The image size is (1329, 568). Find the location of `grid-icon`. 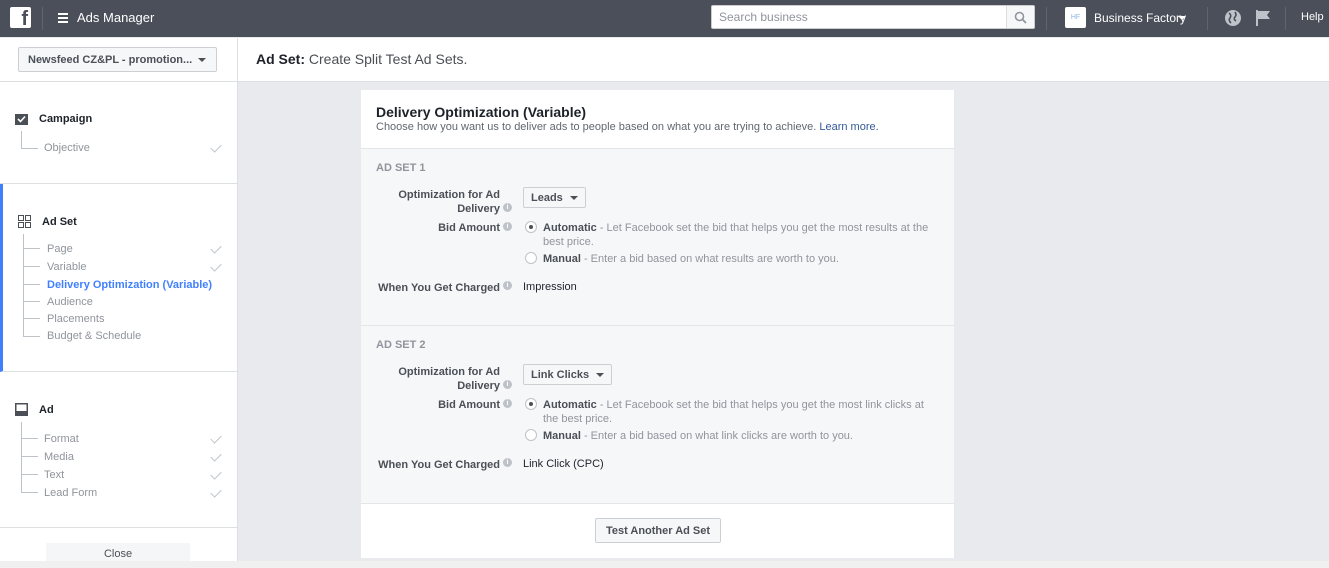

grid-icon is located at coordinates (24, 221).